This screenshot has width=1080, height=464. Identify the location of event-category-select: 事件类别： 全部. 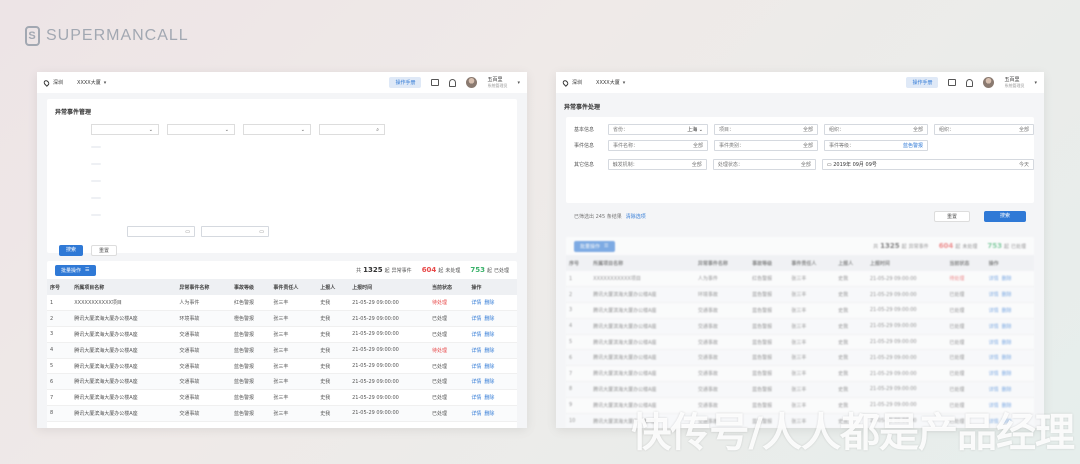
(766, 145).